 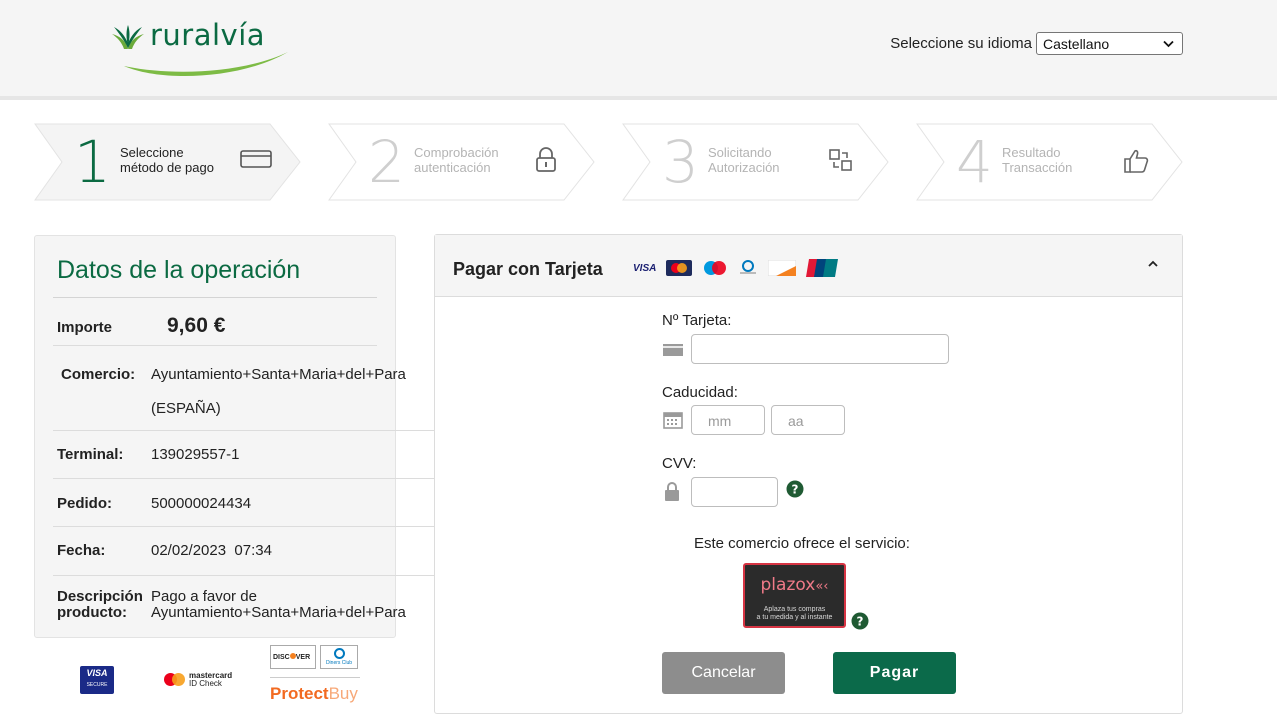 I want to click on merchant-value: Ayuntamiento+Santa+Maria+del+Para, so click(x=278, y=374).